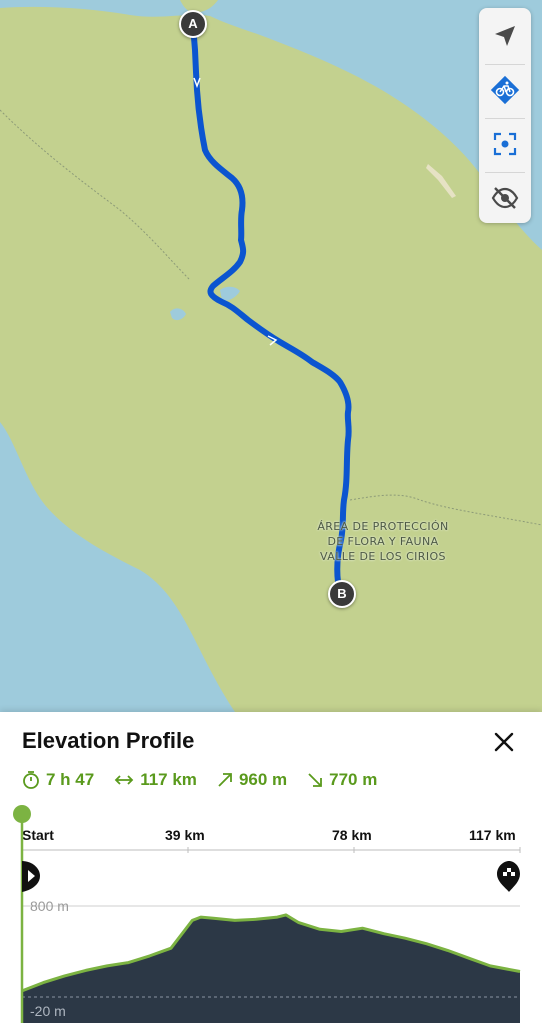  I want to click on ascent-value: 960 m, so click(263, 779).